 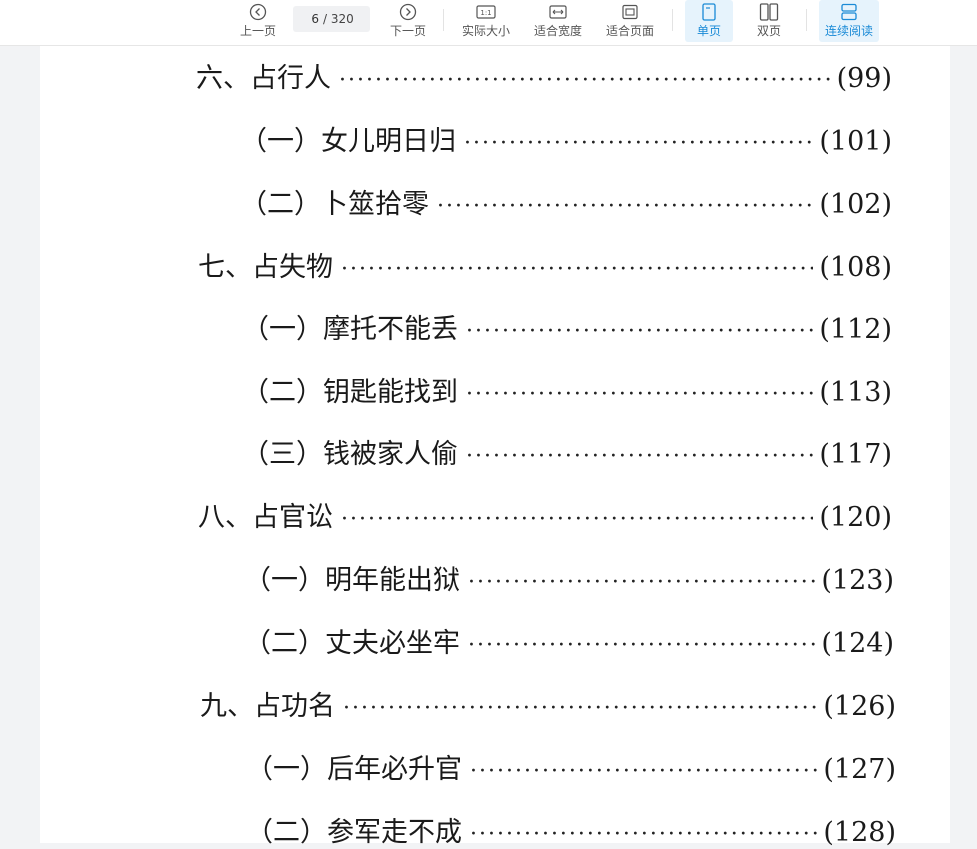 I want to click on continuous-reading-button: 连续阅读, so click(x=849, y=21).